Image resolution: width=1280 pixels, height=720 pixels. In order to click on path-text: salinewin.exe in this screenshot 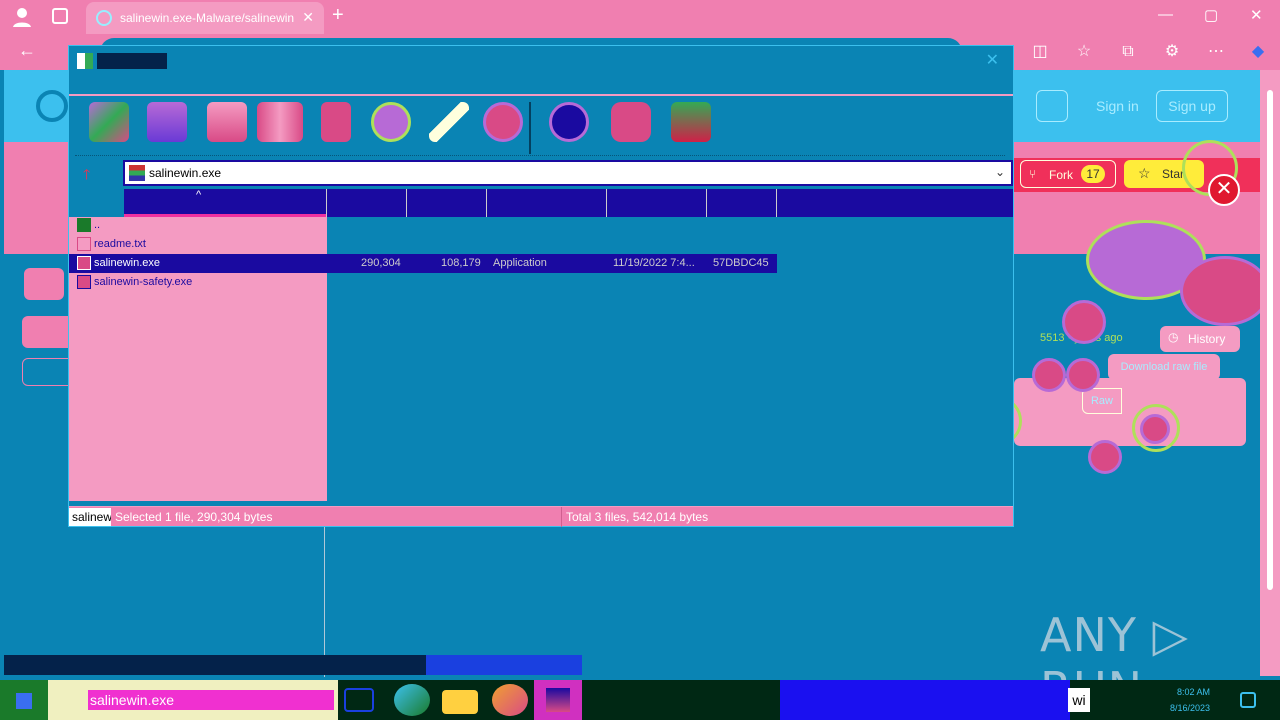, I will do `click(185, 173)`.